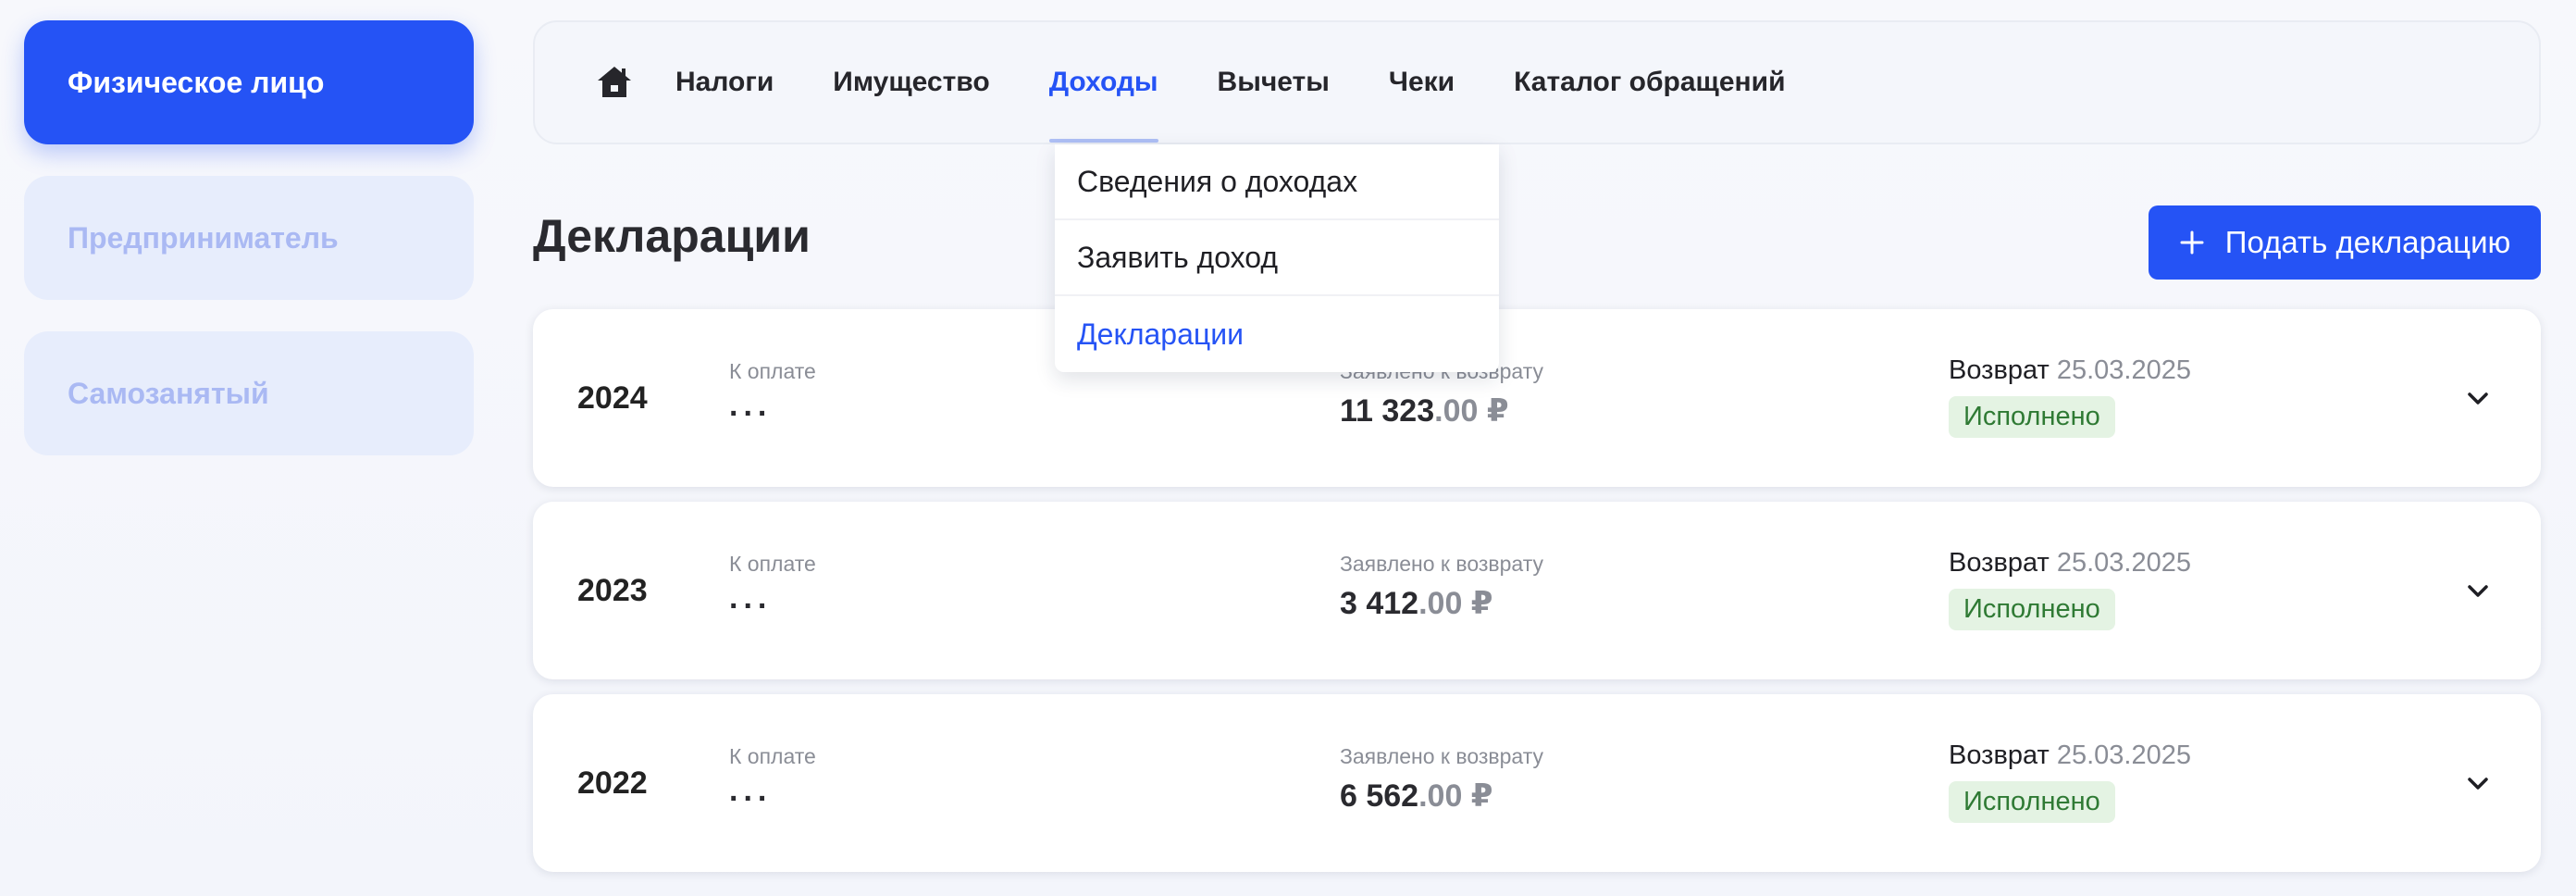 This screenshot has height=896, width=2576. Describe the element at coordinates (911, 82) in the screenshot. I see `nav-property: Имущество` at that location.